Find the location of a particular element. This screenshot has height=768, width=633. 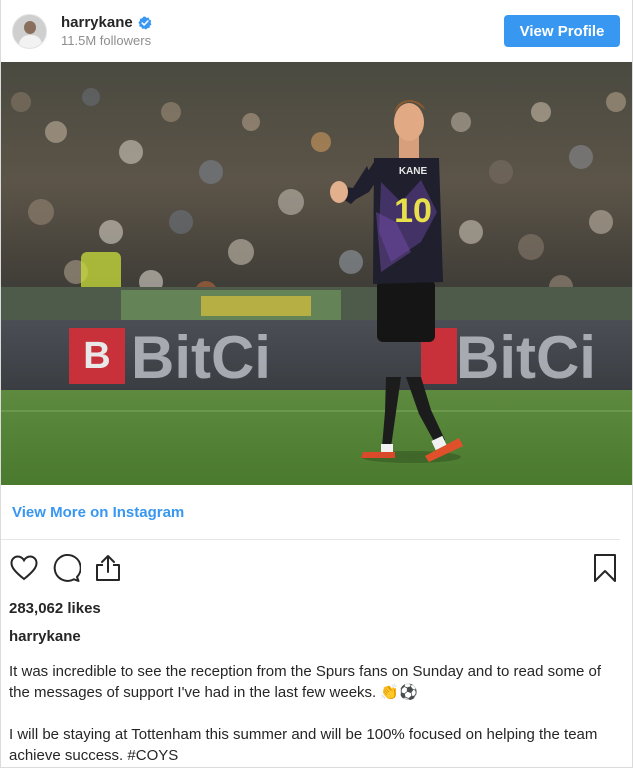

shirt-number: 10 is located at coordinates (413, 211).